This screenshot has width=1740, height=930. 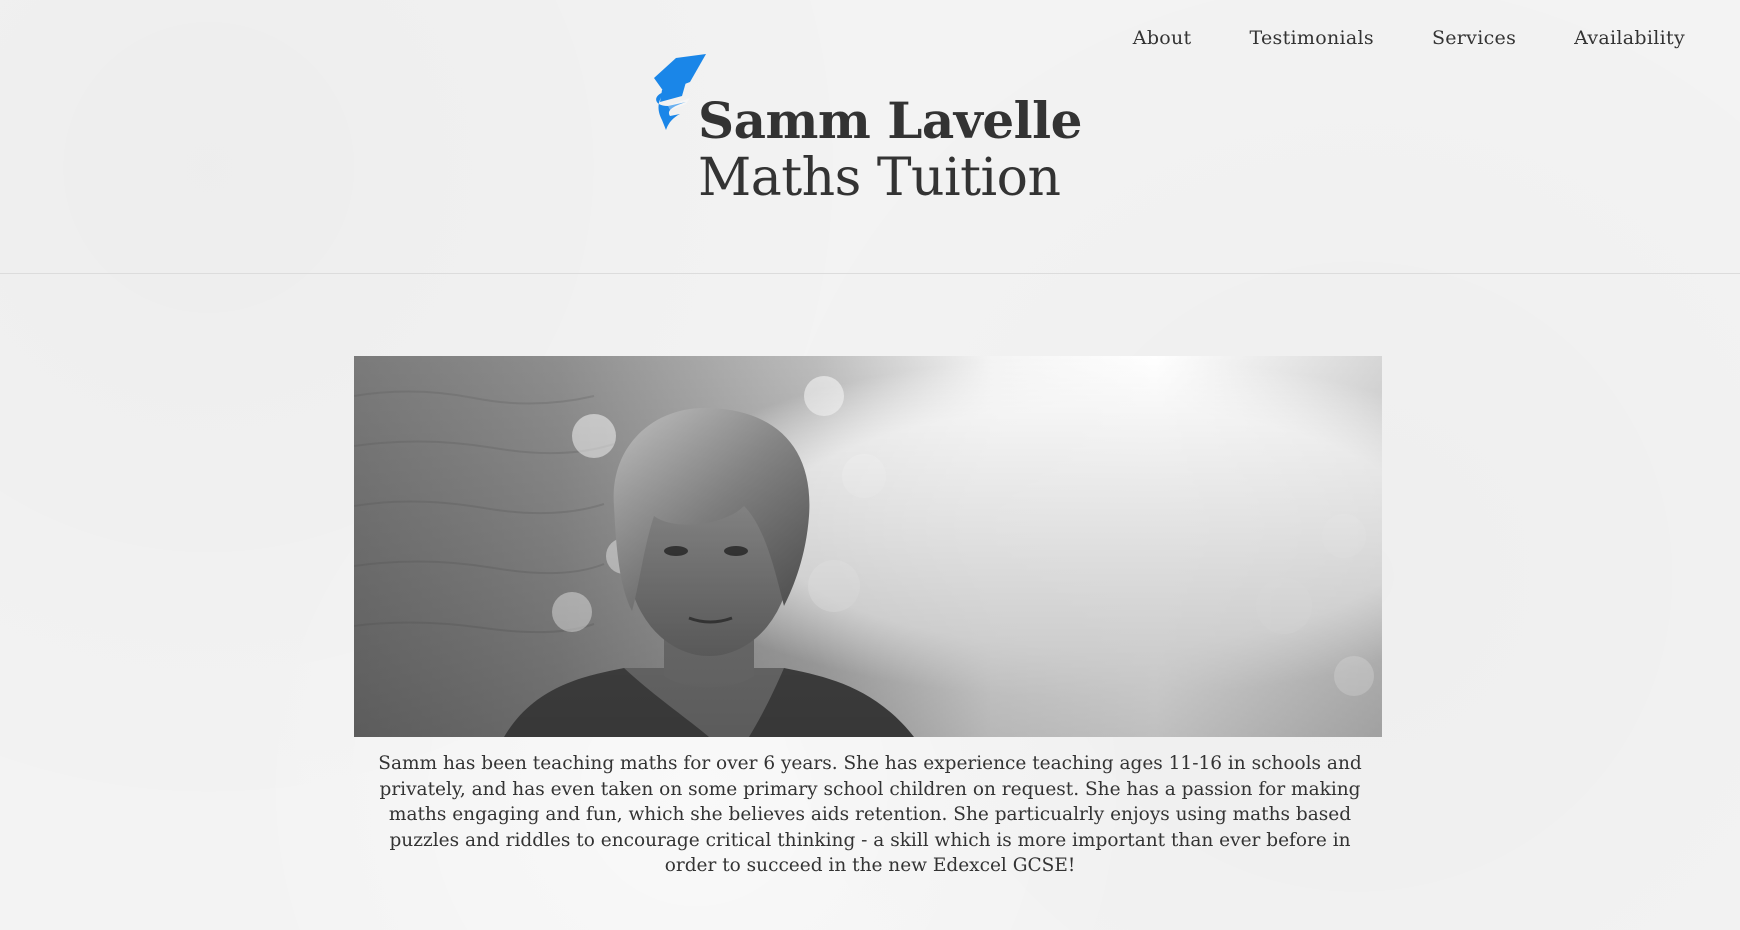 I want to click on logo-subtitle: Maths Tuition, so click(x=879, y=178).